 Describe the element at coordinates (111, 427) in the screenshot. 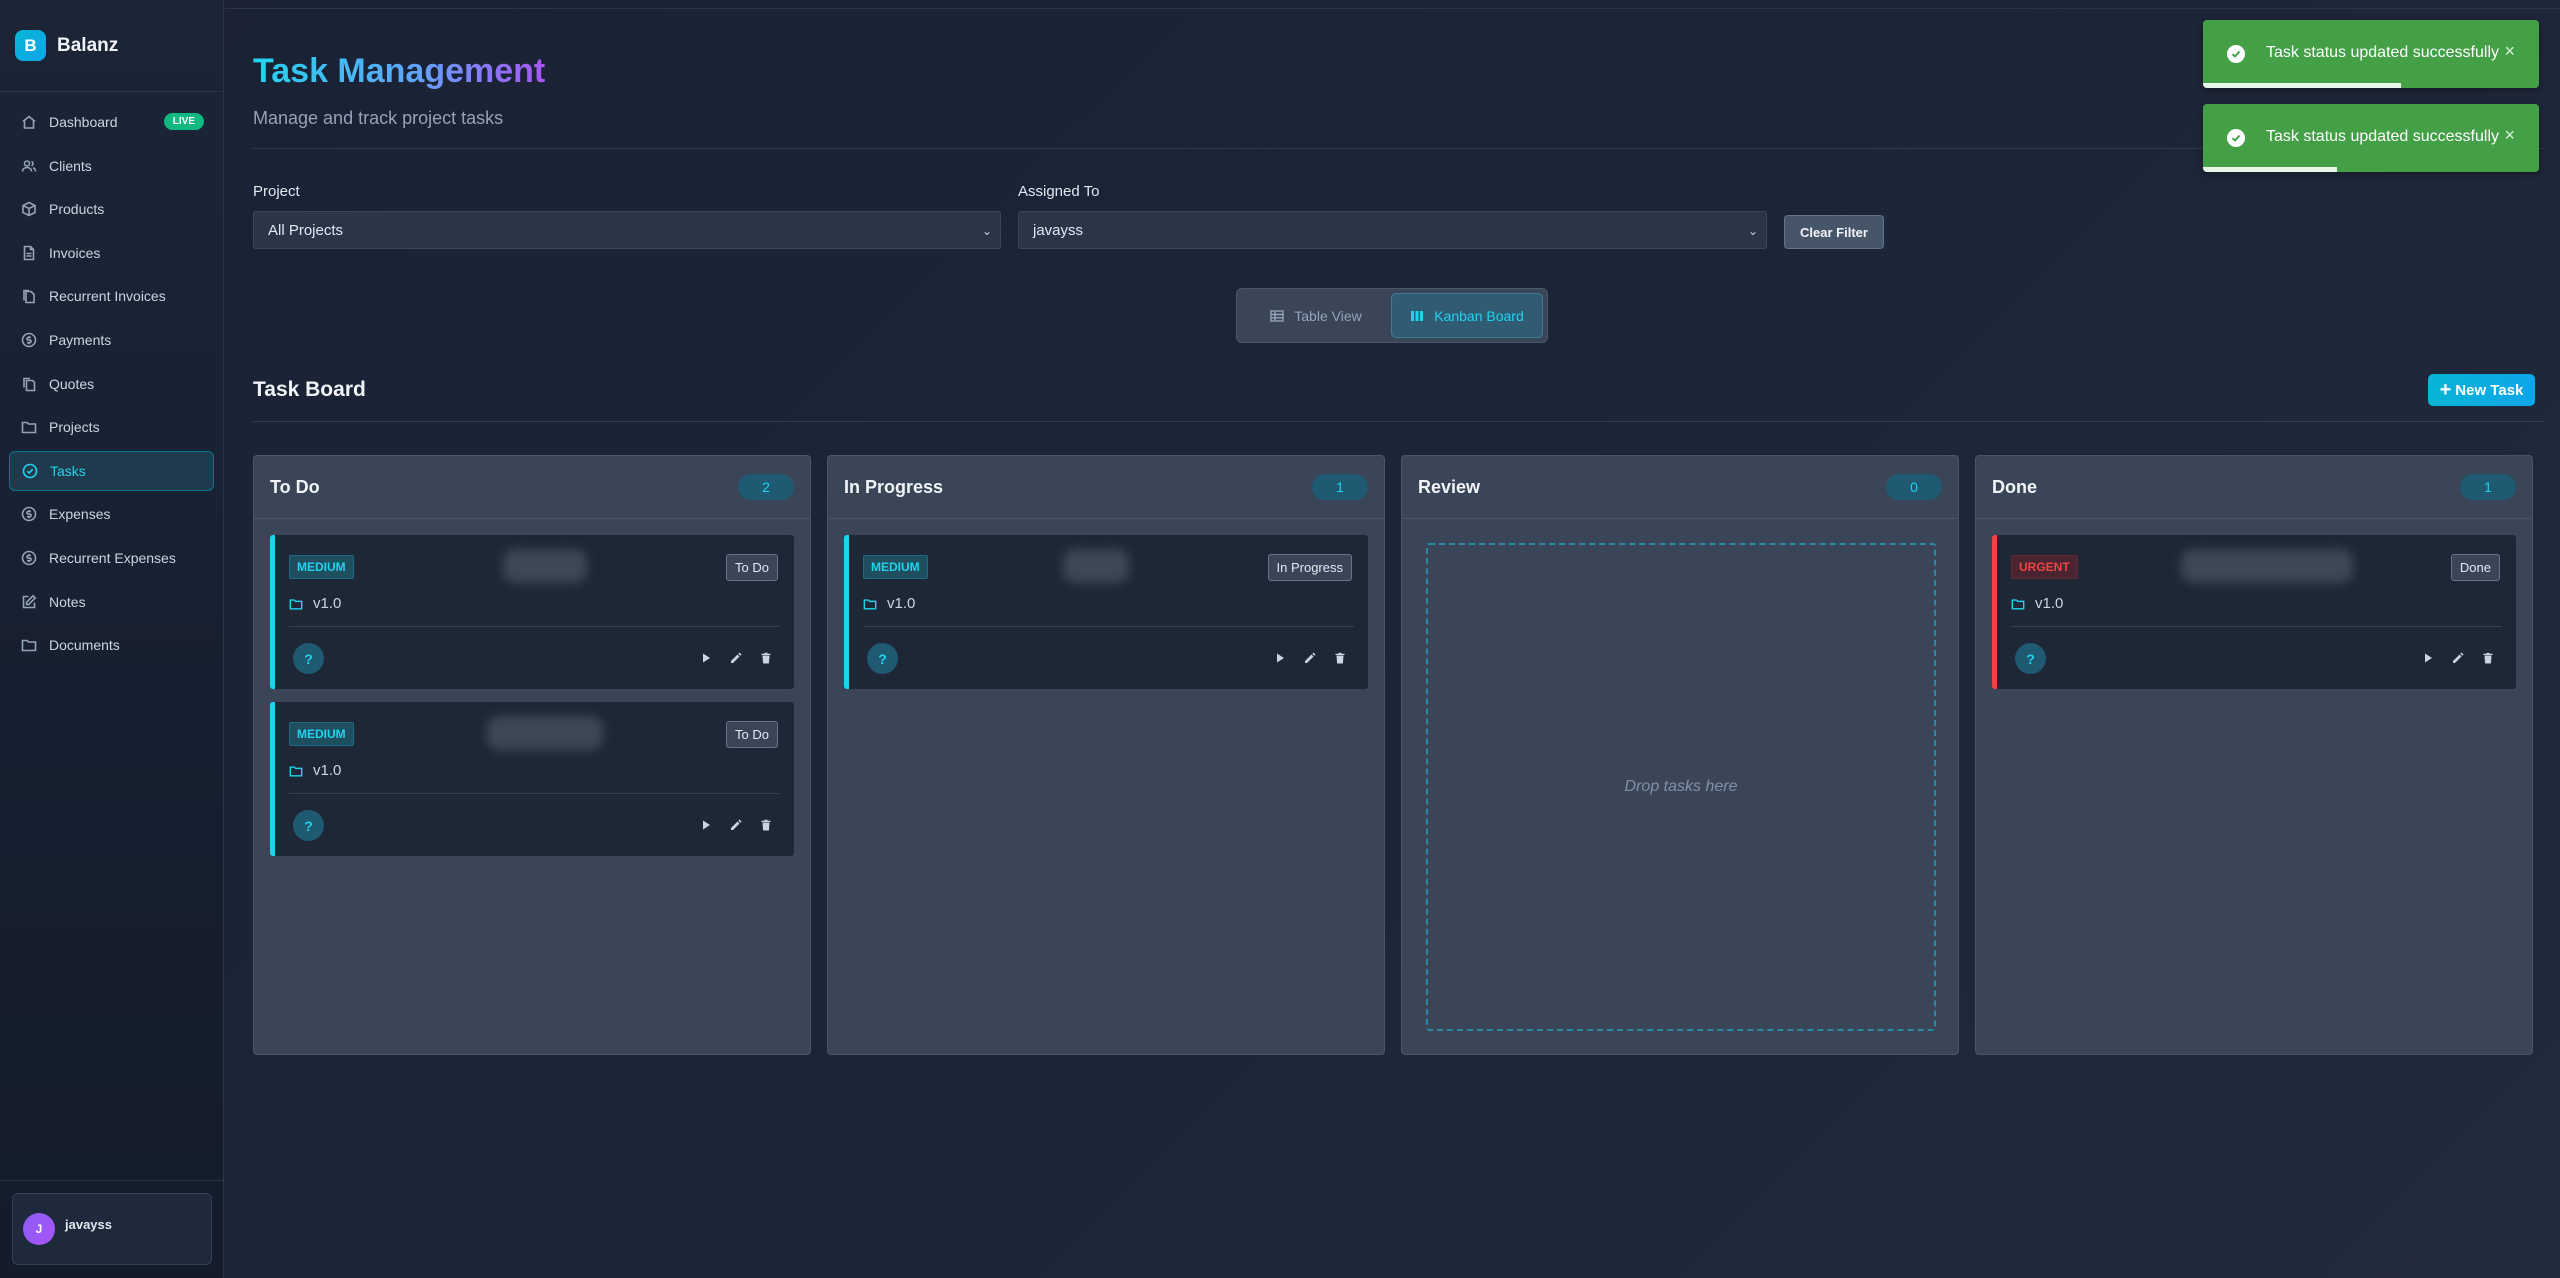

I see `sidebar-item-projects: Projects` at that location.